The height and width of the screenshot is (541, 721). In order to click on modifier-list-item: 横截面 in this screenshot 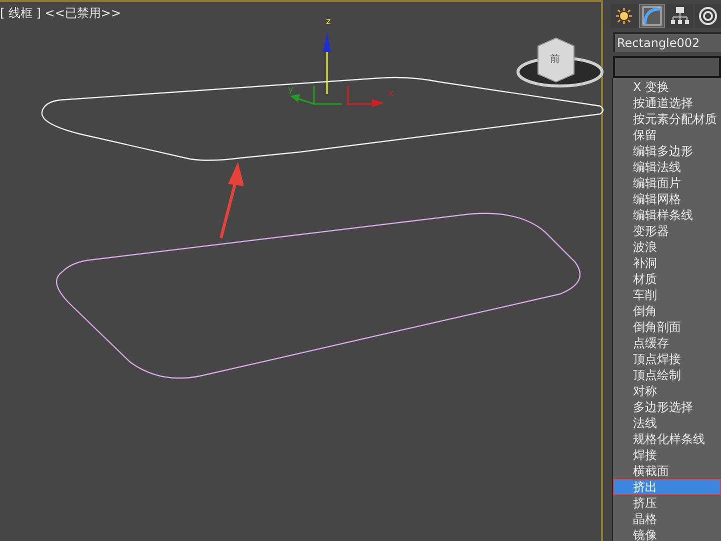, I will do `click(667, 471)`.